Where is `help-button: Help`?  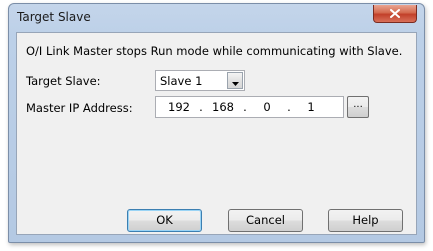
help-button: Help is located at coordinates (365, 220).